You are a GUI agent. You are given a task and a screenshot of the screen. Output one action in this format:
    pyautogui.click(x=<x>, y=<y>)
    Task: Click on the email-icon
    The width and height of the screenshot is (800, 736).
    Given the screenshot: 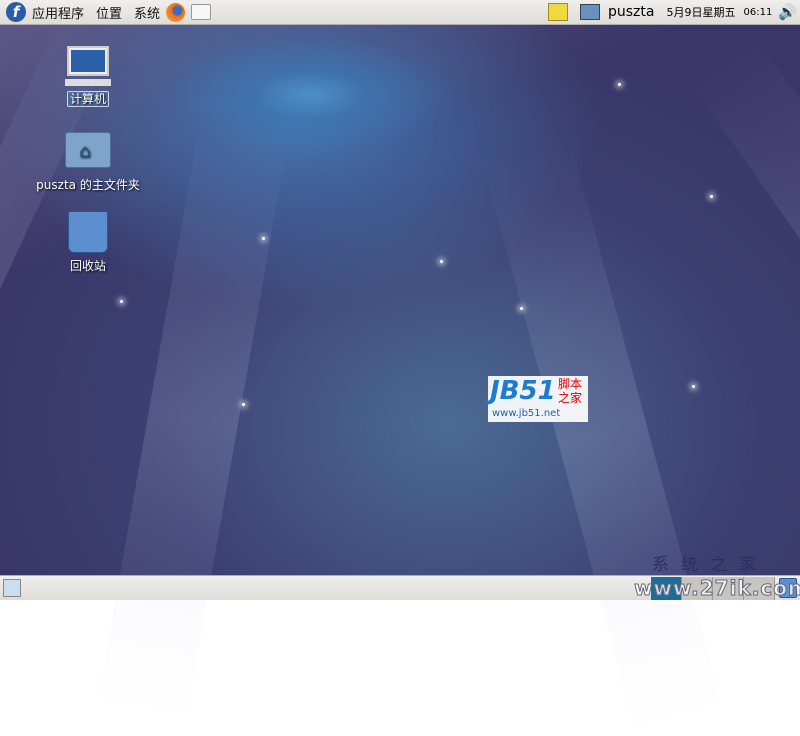 What is the action you would take?
    pyautogui.click(x=201, y=12)
    